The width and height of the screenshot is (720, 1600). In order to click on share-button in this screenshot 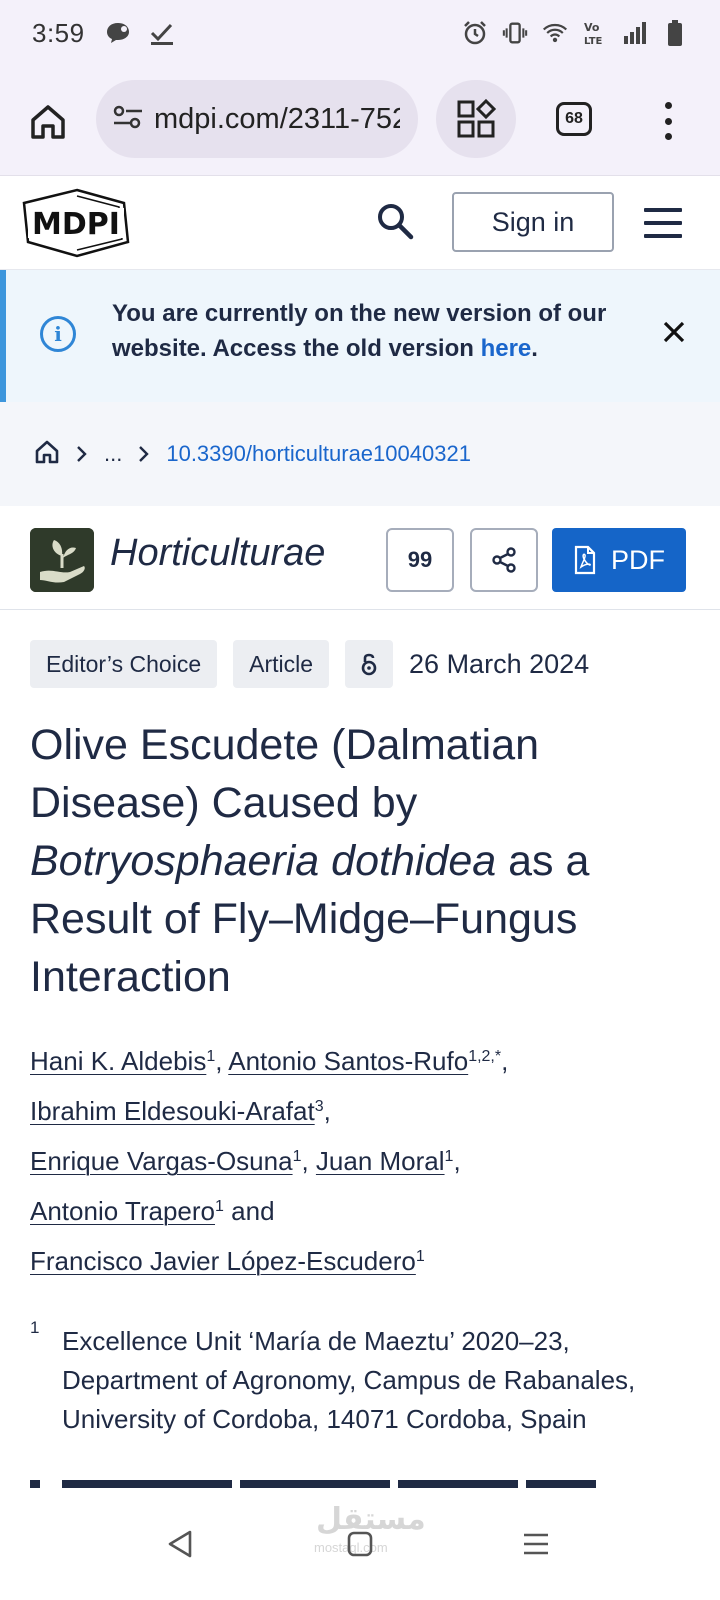, I will do `click(504, 560)`.